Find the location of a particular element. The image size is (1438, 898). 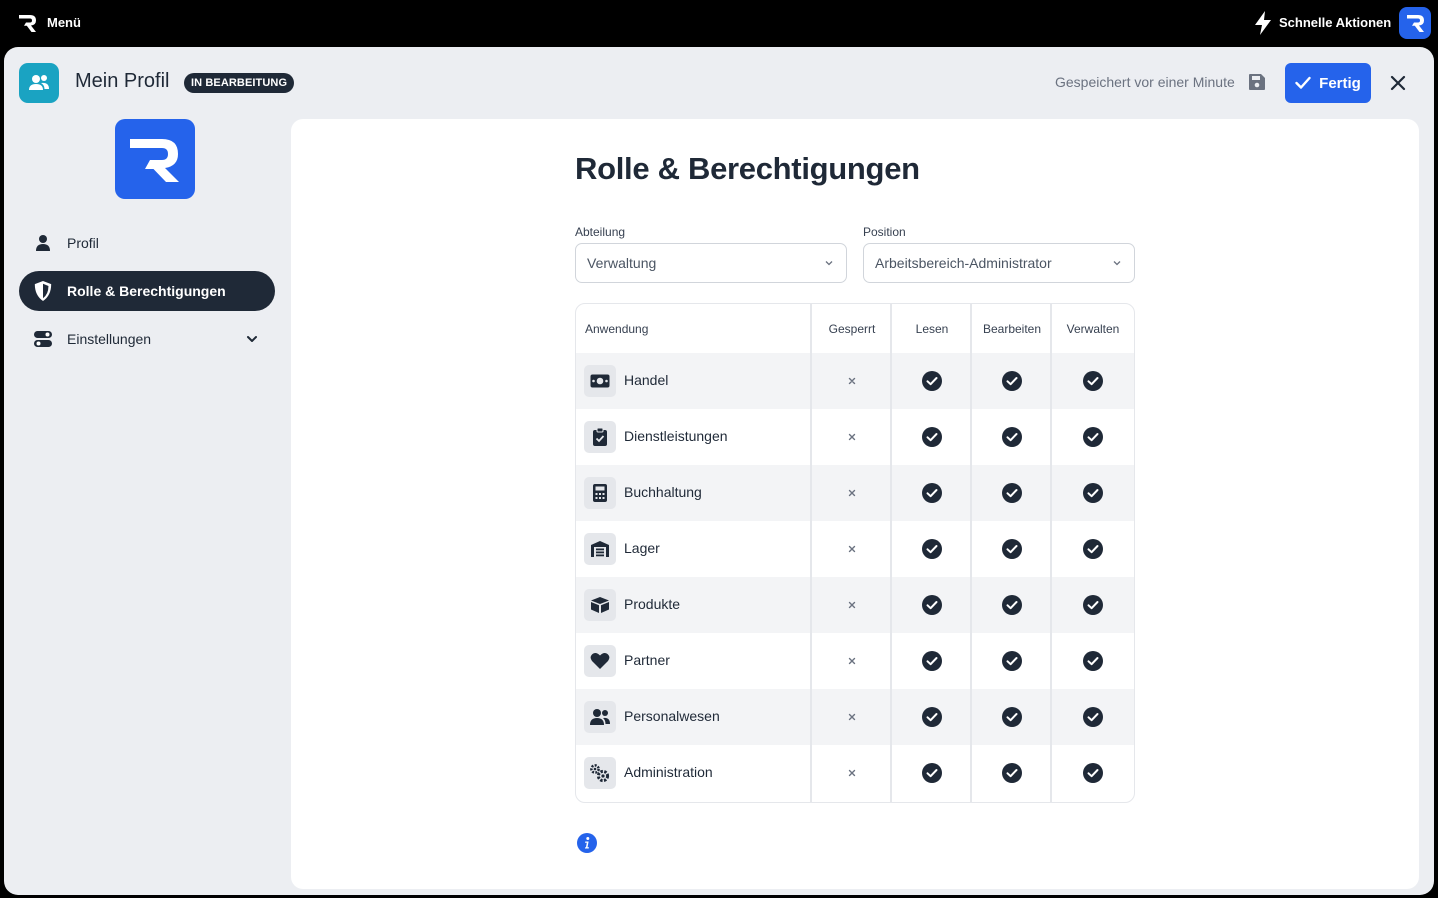

check-icon is located at coordinates (1303, 82).